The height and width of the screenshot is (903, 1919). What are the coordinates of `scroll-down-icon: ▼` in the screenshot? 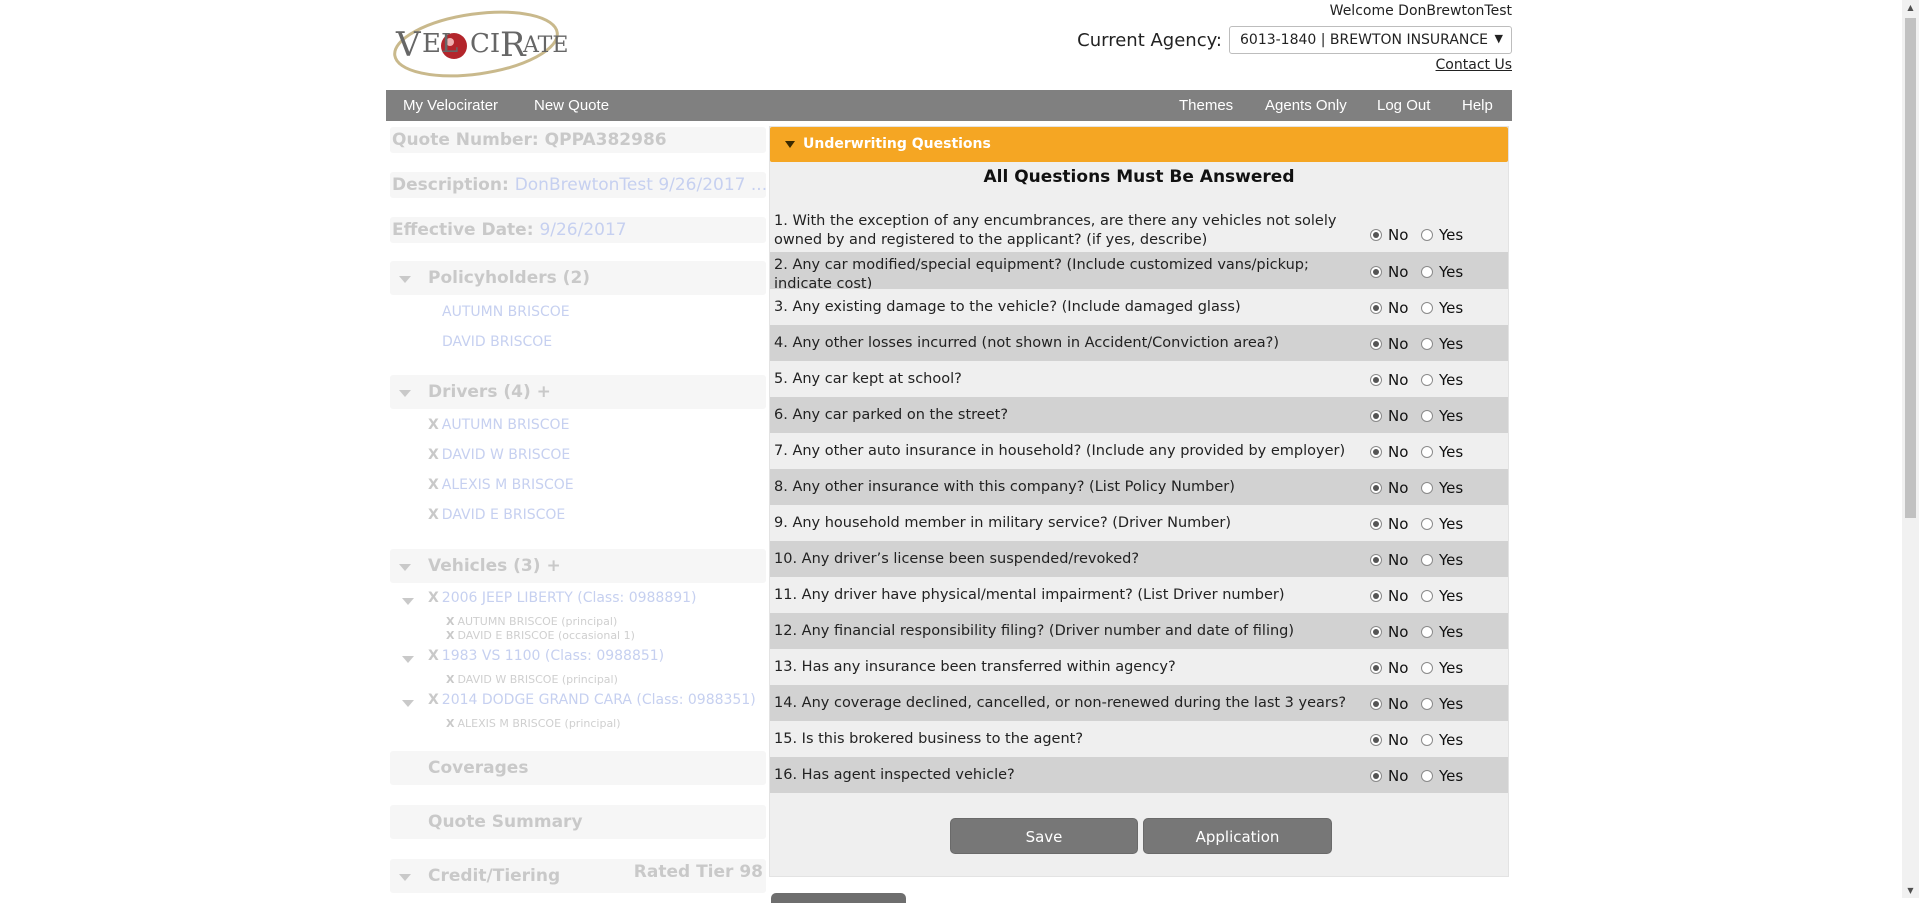 It's located at (1910, 890).